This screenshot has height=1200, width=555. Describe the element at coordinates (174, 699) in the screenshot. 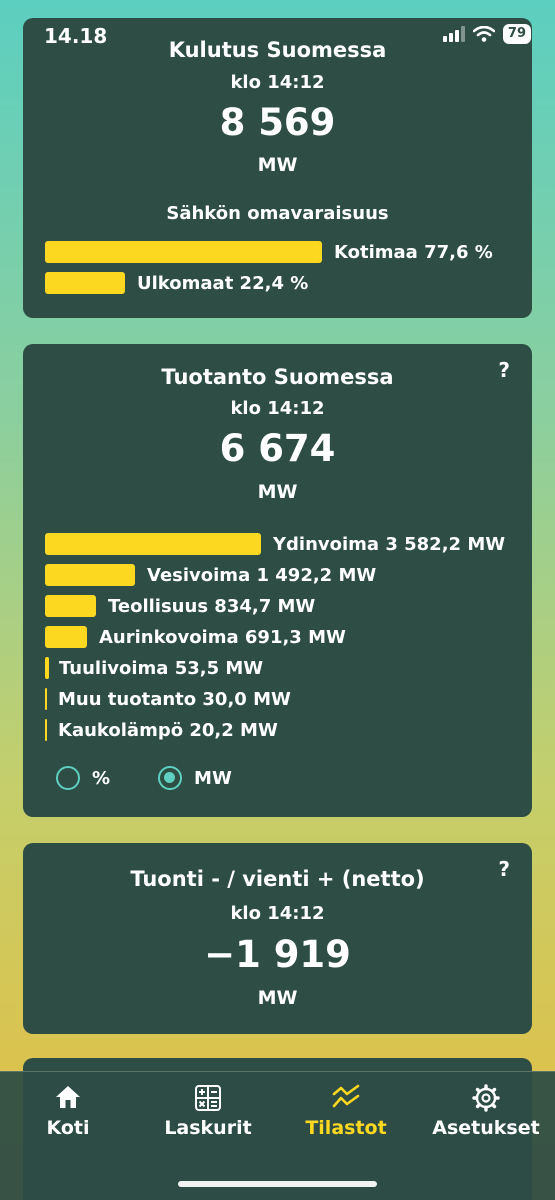

I see `bar-label: Muu tuotanto 30,0 MW` at that location.